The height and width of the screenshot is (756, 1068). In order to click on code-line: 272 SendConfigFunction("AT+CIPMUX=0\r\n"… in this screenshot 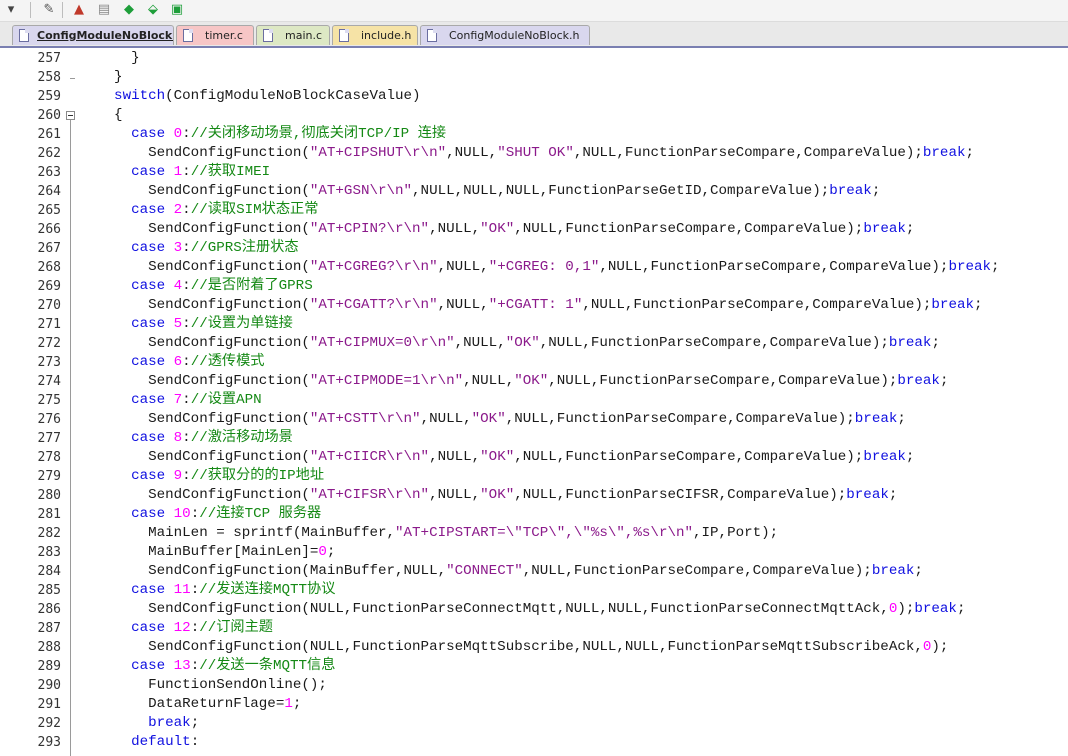, I will do `click(534, 343)`.